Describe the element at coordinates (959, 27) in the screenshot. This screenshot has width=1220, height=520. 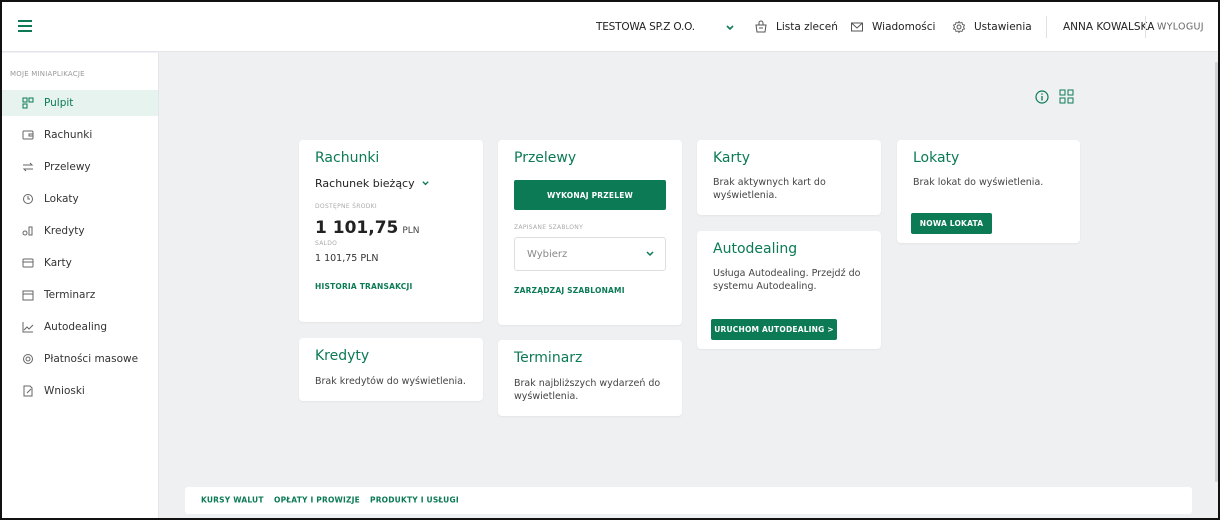
I see `gear-icon` at that location.